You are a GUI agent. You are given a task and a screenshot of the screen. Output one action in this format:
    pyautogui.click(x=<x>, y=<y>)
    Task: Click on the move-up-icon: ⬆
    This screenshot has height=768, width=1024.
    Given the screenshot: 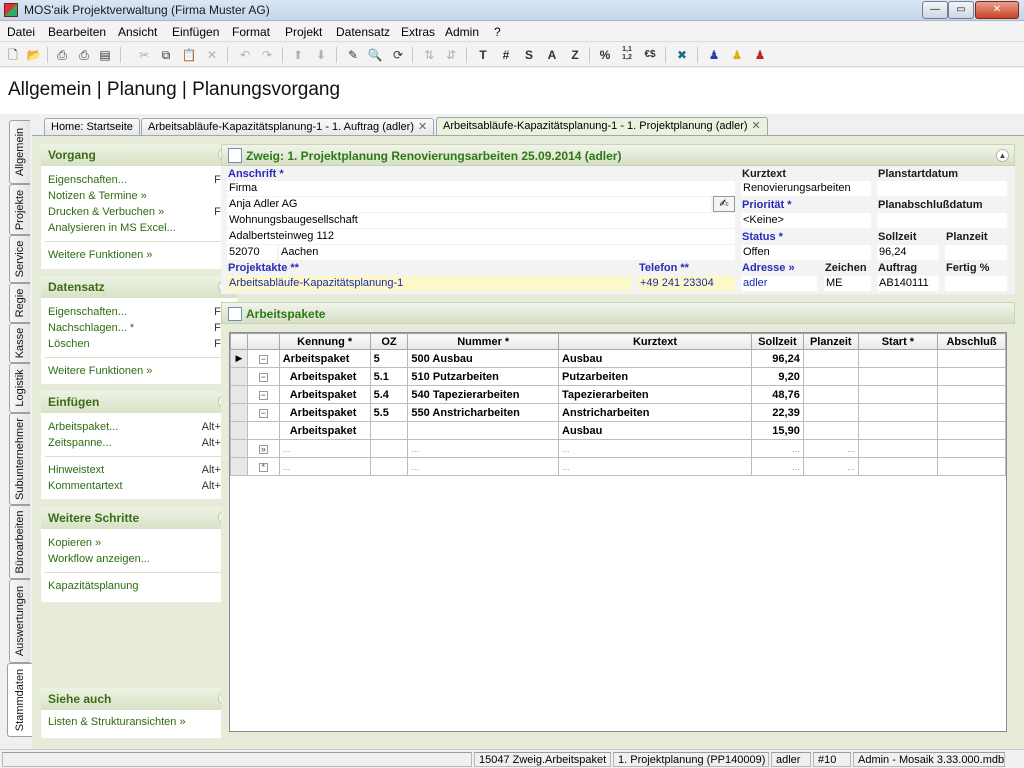 What is the action you would take?
    pyautogui.click(x=298, y=55)
    